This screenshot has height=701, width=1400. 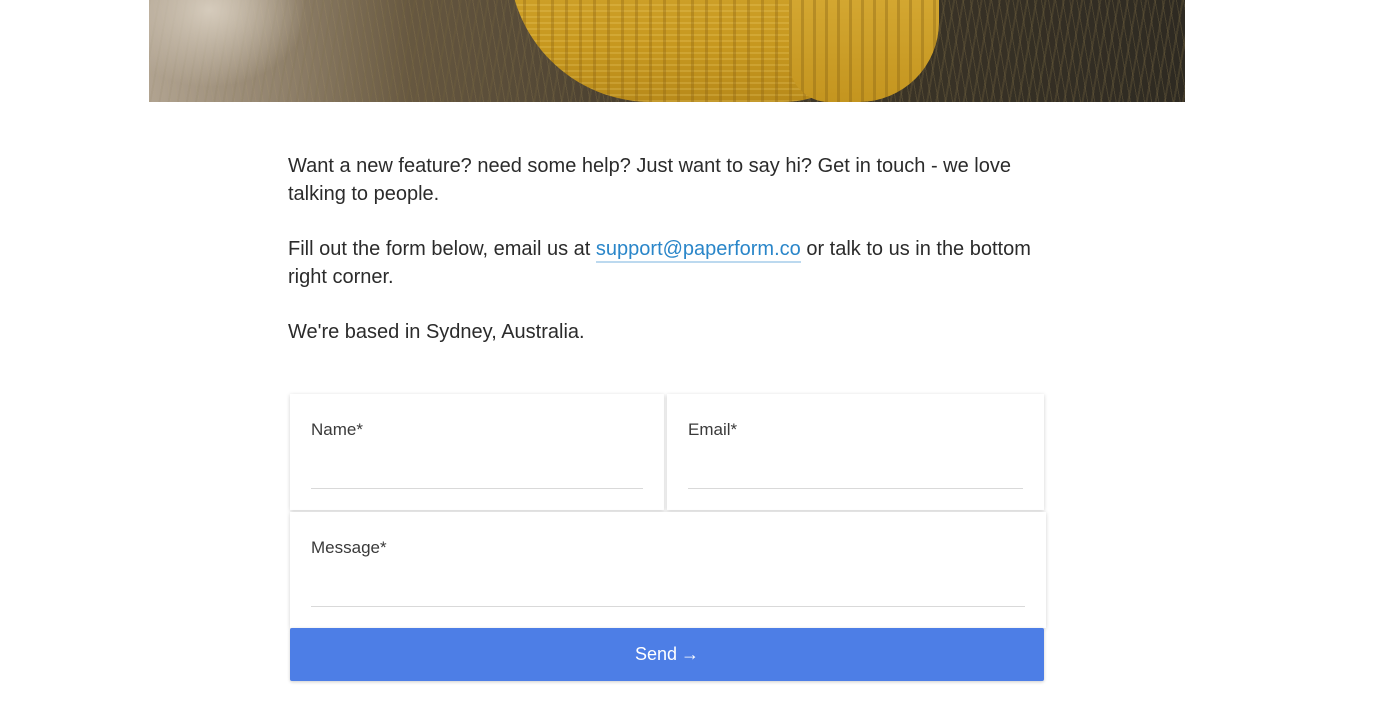 I want to click on hero-sleeve, so click(x=864, y=51).